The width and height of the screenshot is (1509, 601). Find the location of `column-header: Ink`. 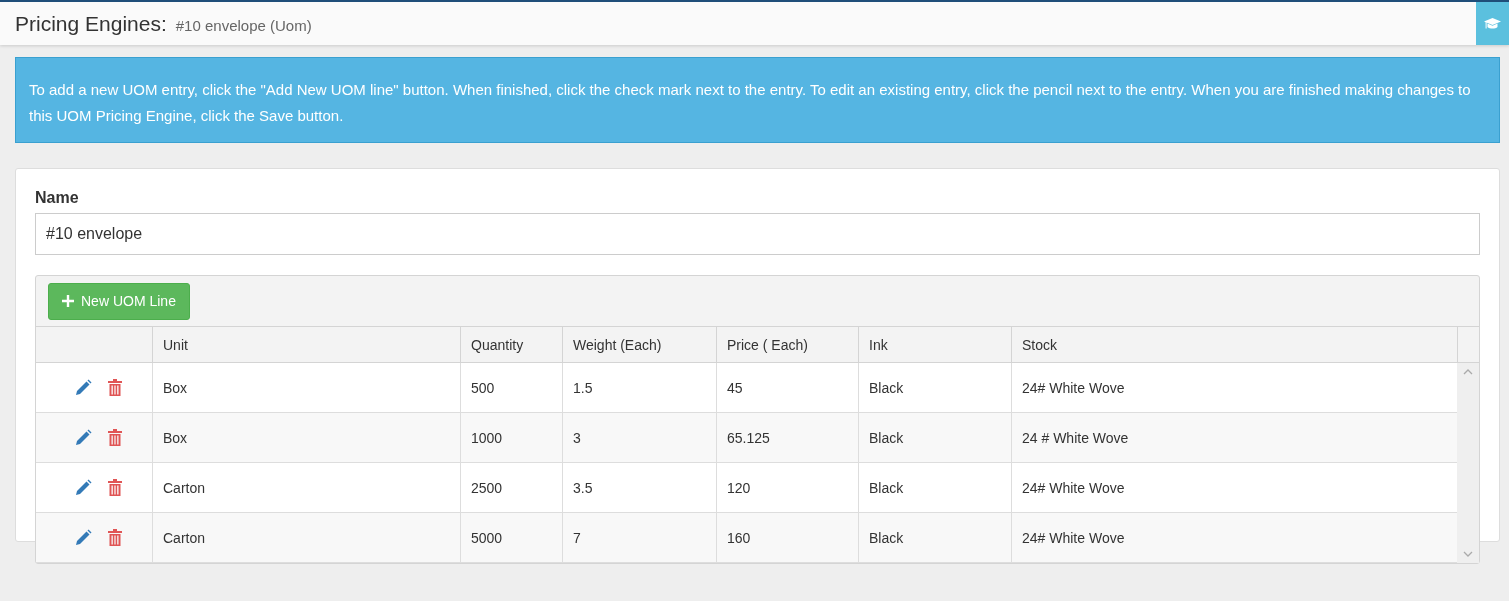

column-header: Ink is located at coordinates (934, 344).